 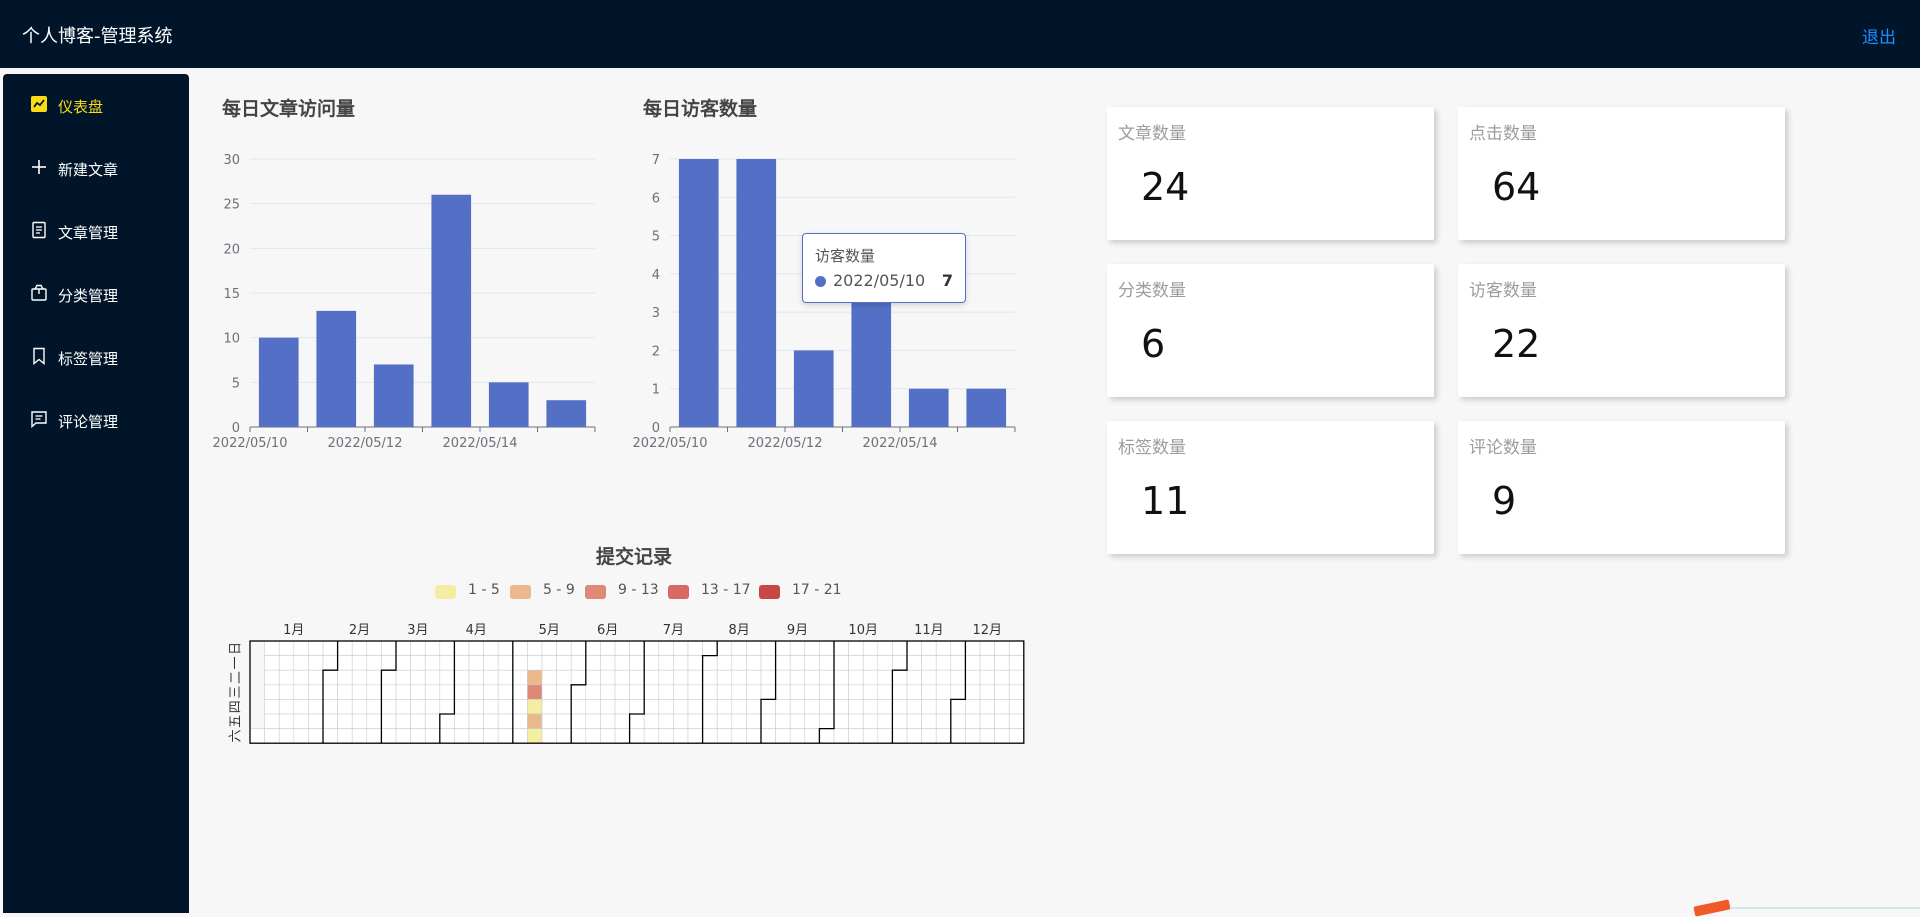 What do you see at coordinates (1712, 908) in the screenshot?
I see `floating-widget-icon` at bounding box center [1712, 908].